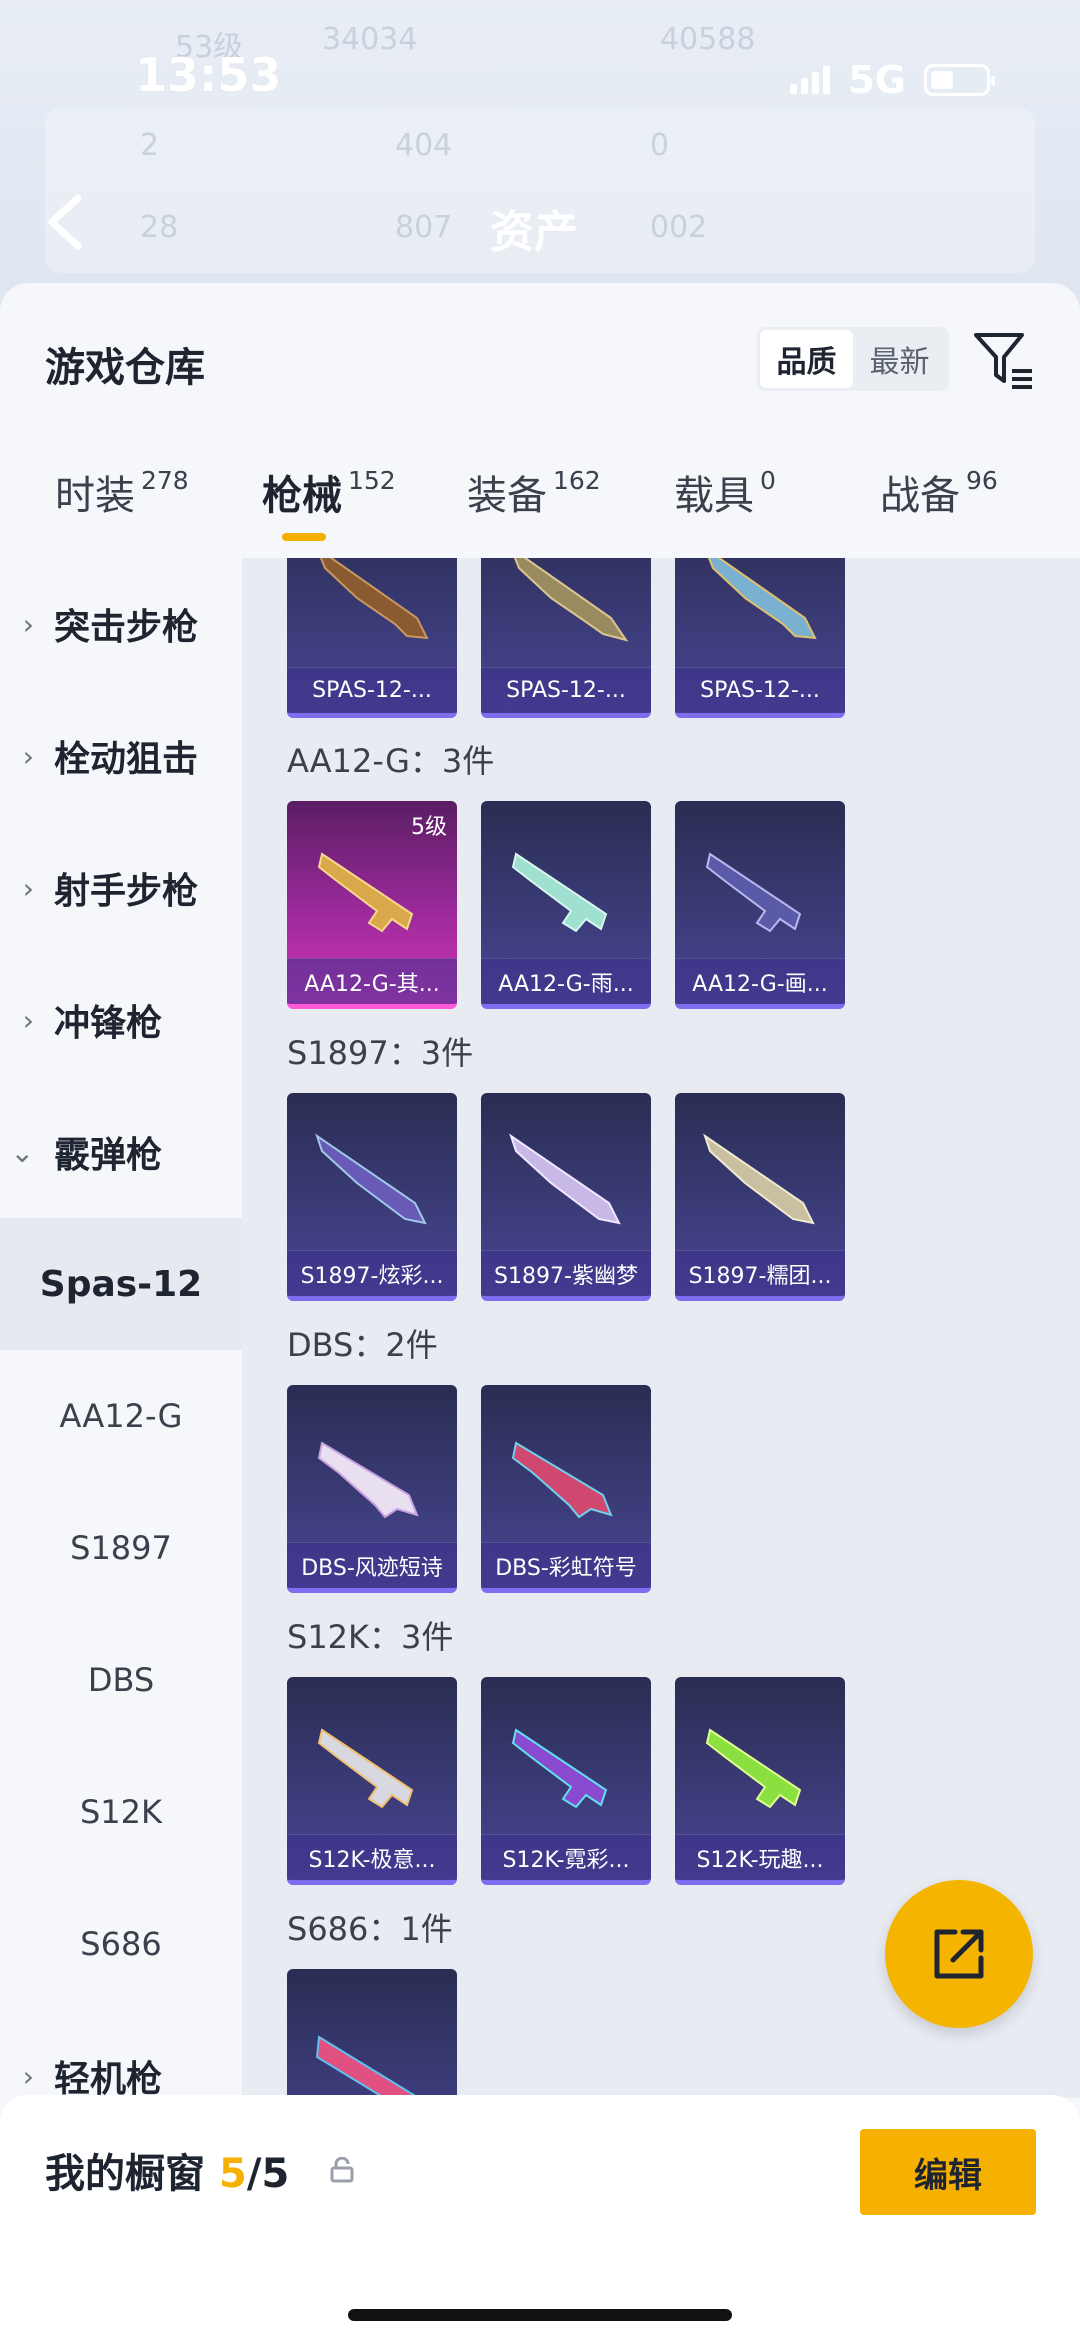  Describe the element at coordinates (159, 227) in the screenshot. I see `ghost-stat: 28` at that location.